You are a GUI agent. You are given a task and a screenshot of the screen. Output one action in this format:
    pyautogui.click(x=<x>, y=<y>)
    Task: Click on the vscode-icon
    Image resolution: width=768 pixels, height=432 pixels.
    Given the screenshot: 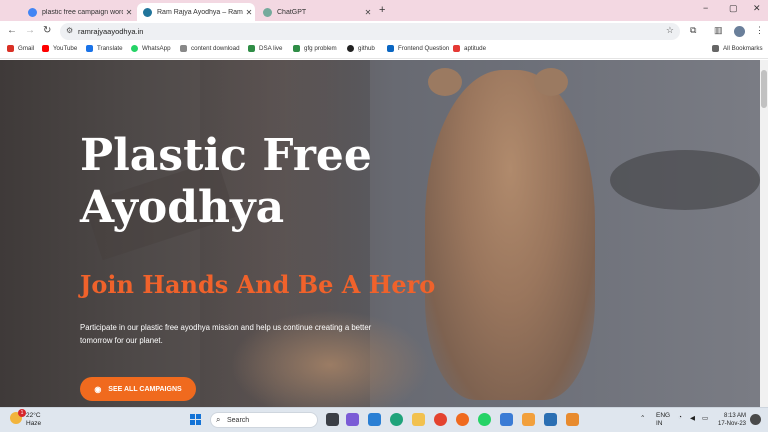 What is the action you would take?
    pyautogui.click(x=374, y=419)
    